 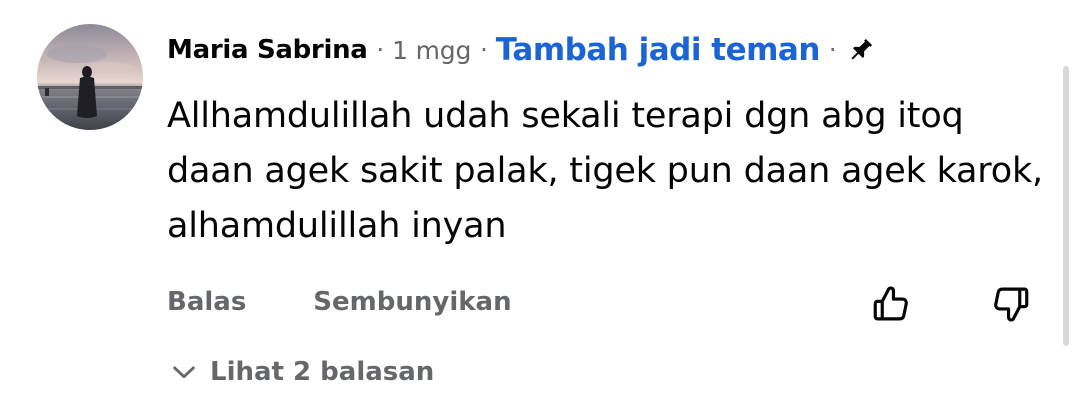 What do you see at coordinates (431, 50) in the screenshot?
I see `comment-timestamp: 1 mgg` at bounding box center [431, 50].